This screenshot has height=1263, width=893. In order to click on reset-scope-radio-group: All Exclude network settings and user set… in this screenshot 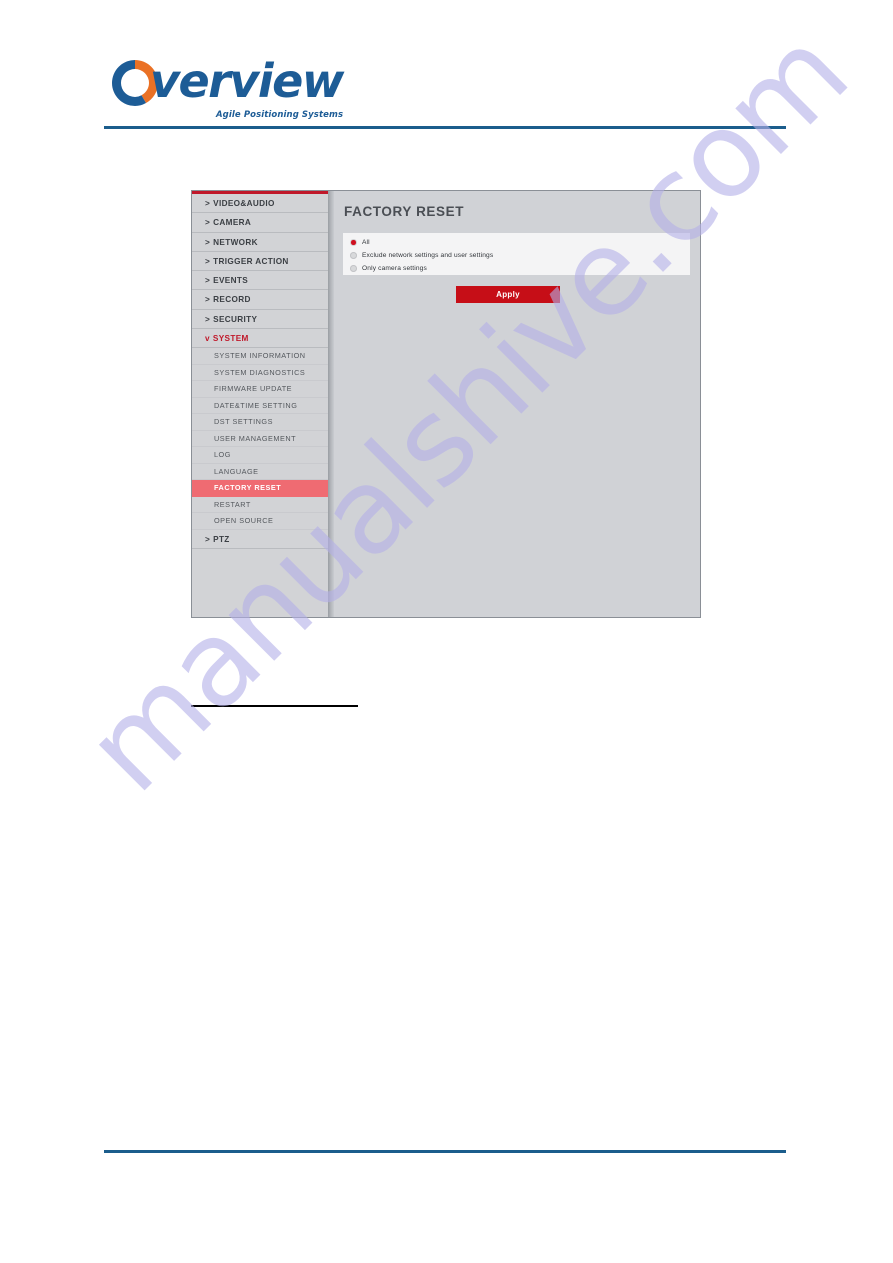, I will do `click(516, 254)`.